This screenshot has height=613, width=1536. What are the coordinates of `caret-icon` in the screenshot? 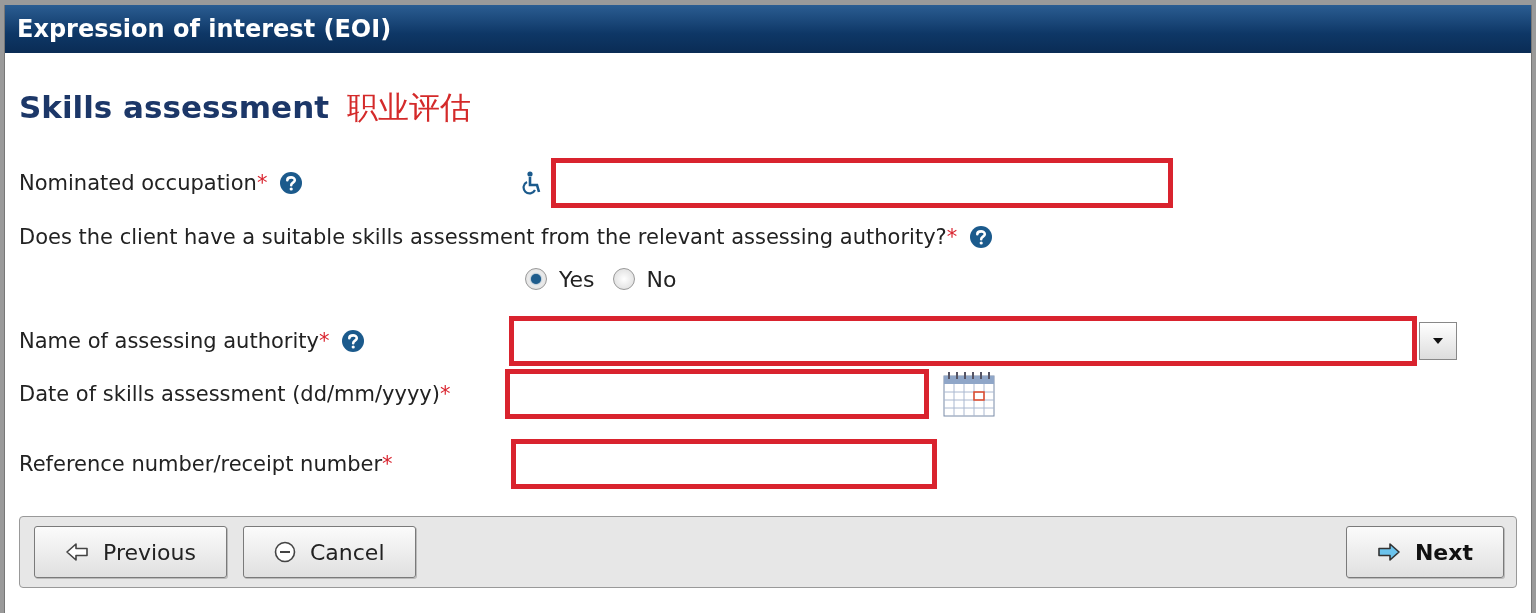 It's located at (1438, 341).